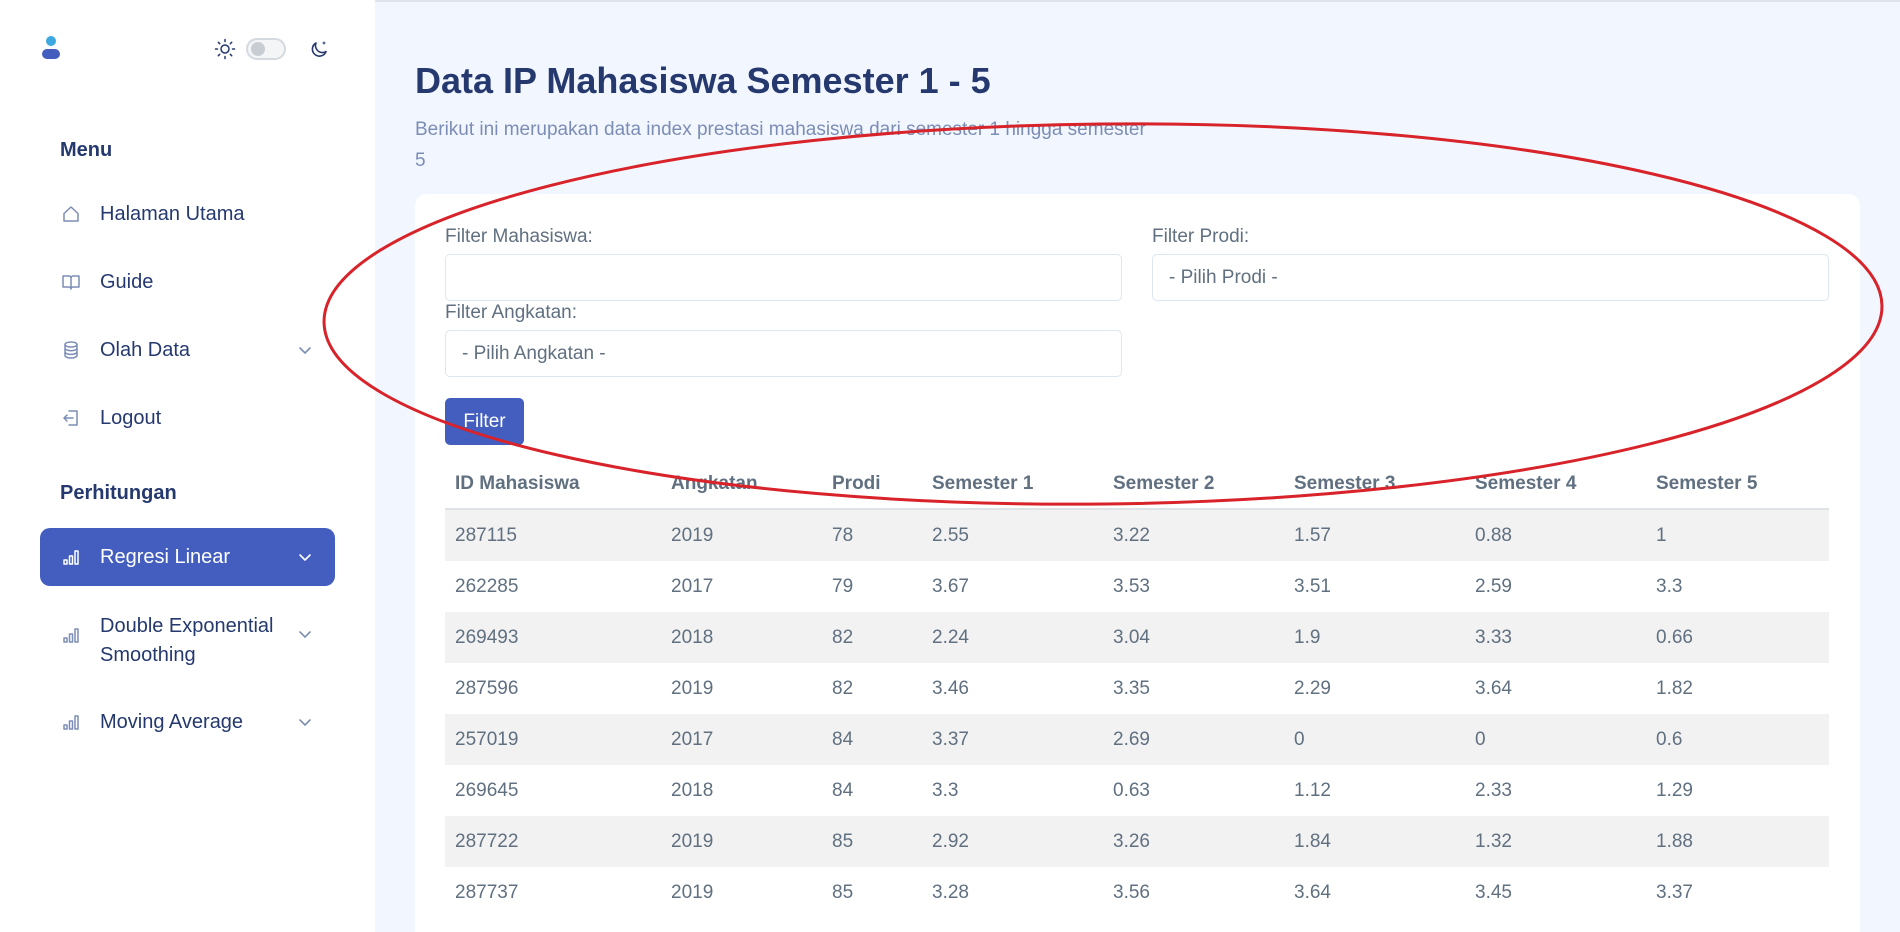 This screenshot has height=932, width=1900. Describe the element at coordinates (487, 841) in the screenshot. I see `table-cell: 287722` at that location.